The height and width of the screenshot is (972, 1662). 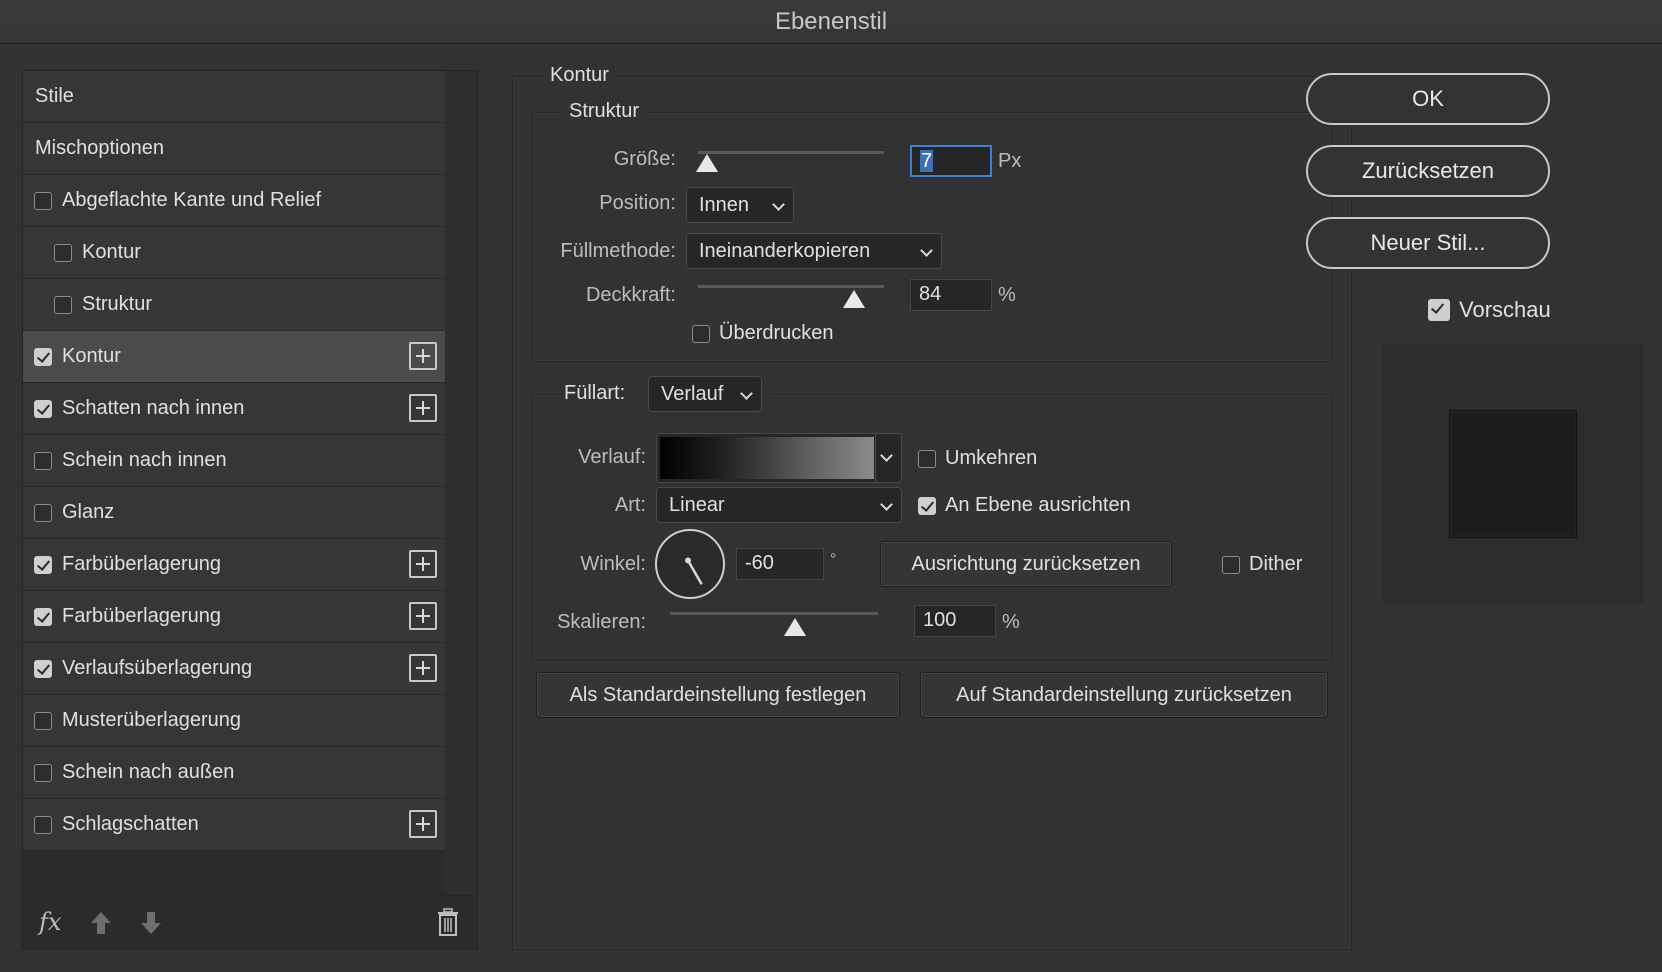 What do you see at coordinates (612, 457) in the screenshot?
I see `gradient-label: Verlauf:` at bounding box center [612, 457].